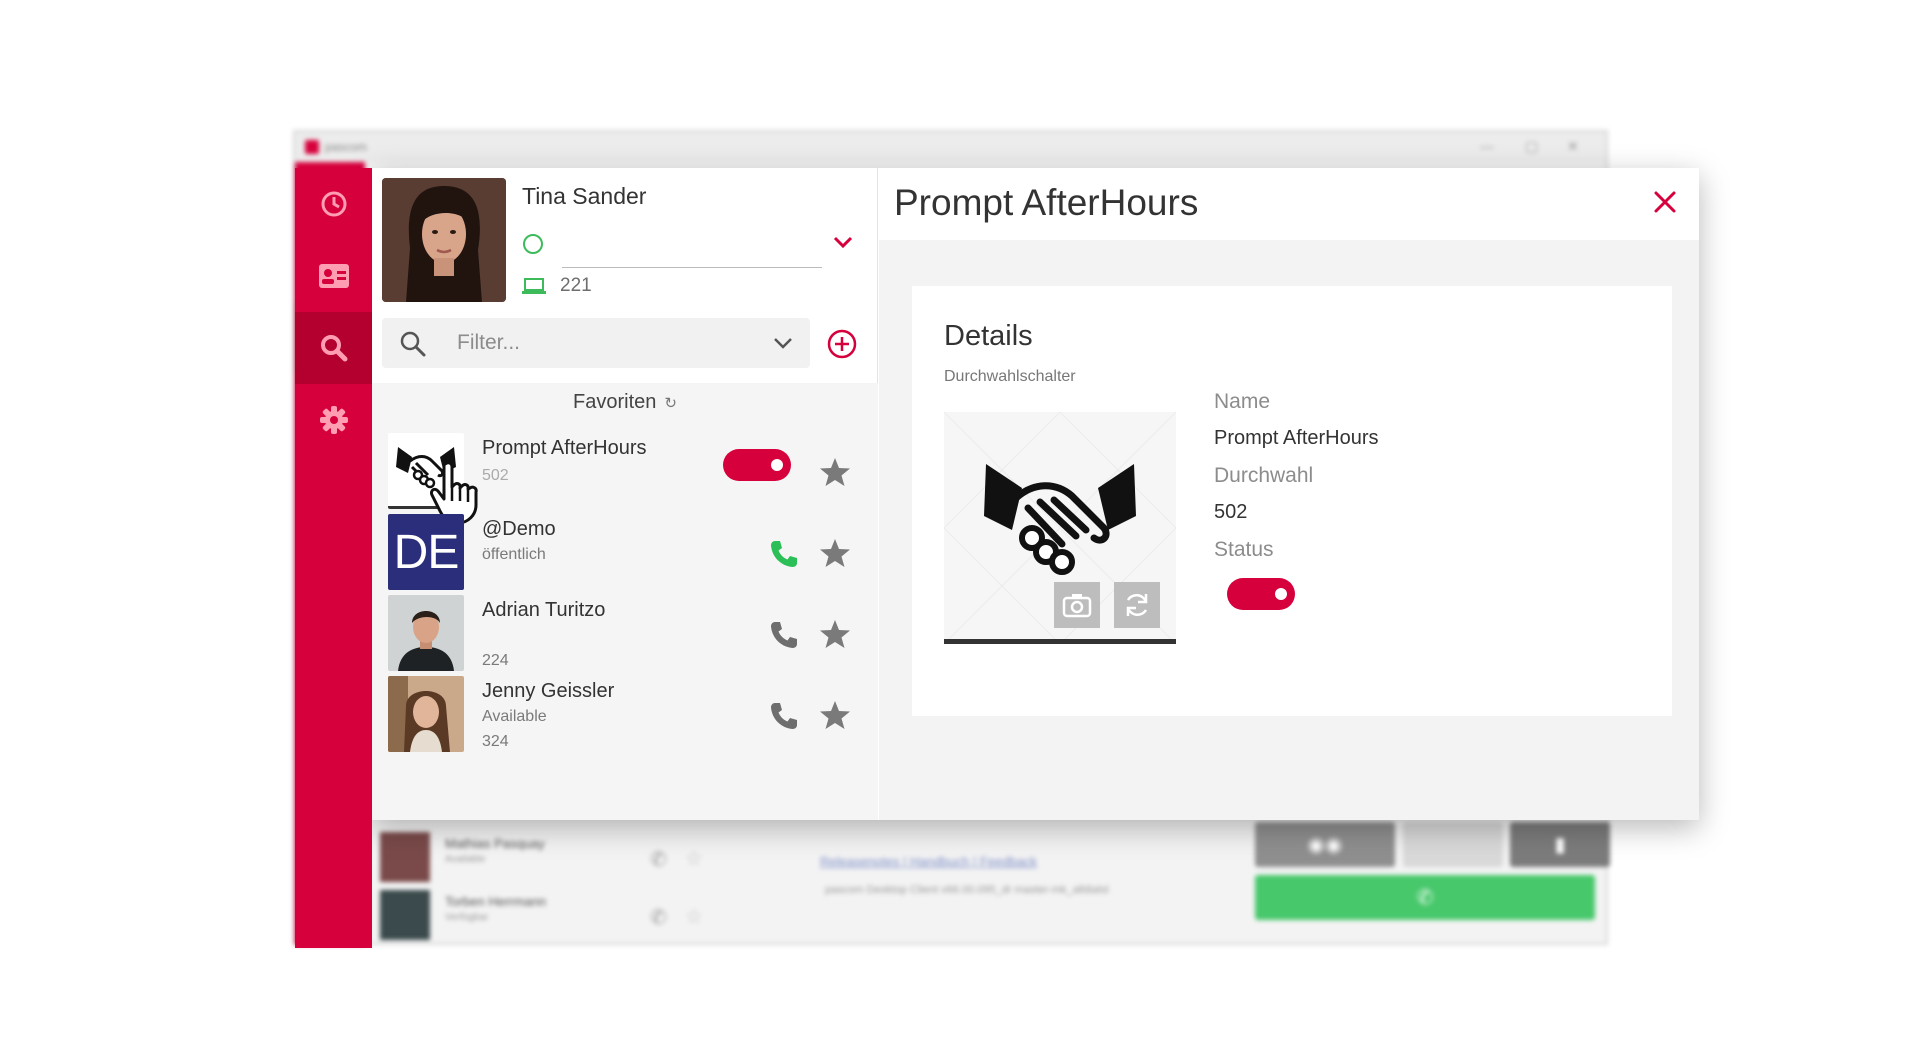 This screenshot has height=1040, width=1920. I want to click on switch-toggle, so click(757, 465).